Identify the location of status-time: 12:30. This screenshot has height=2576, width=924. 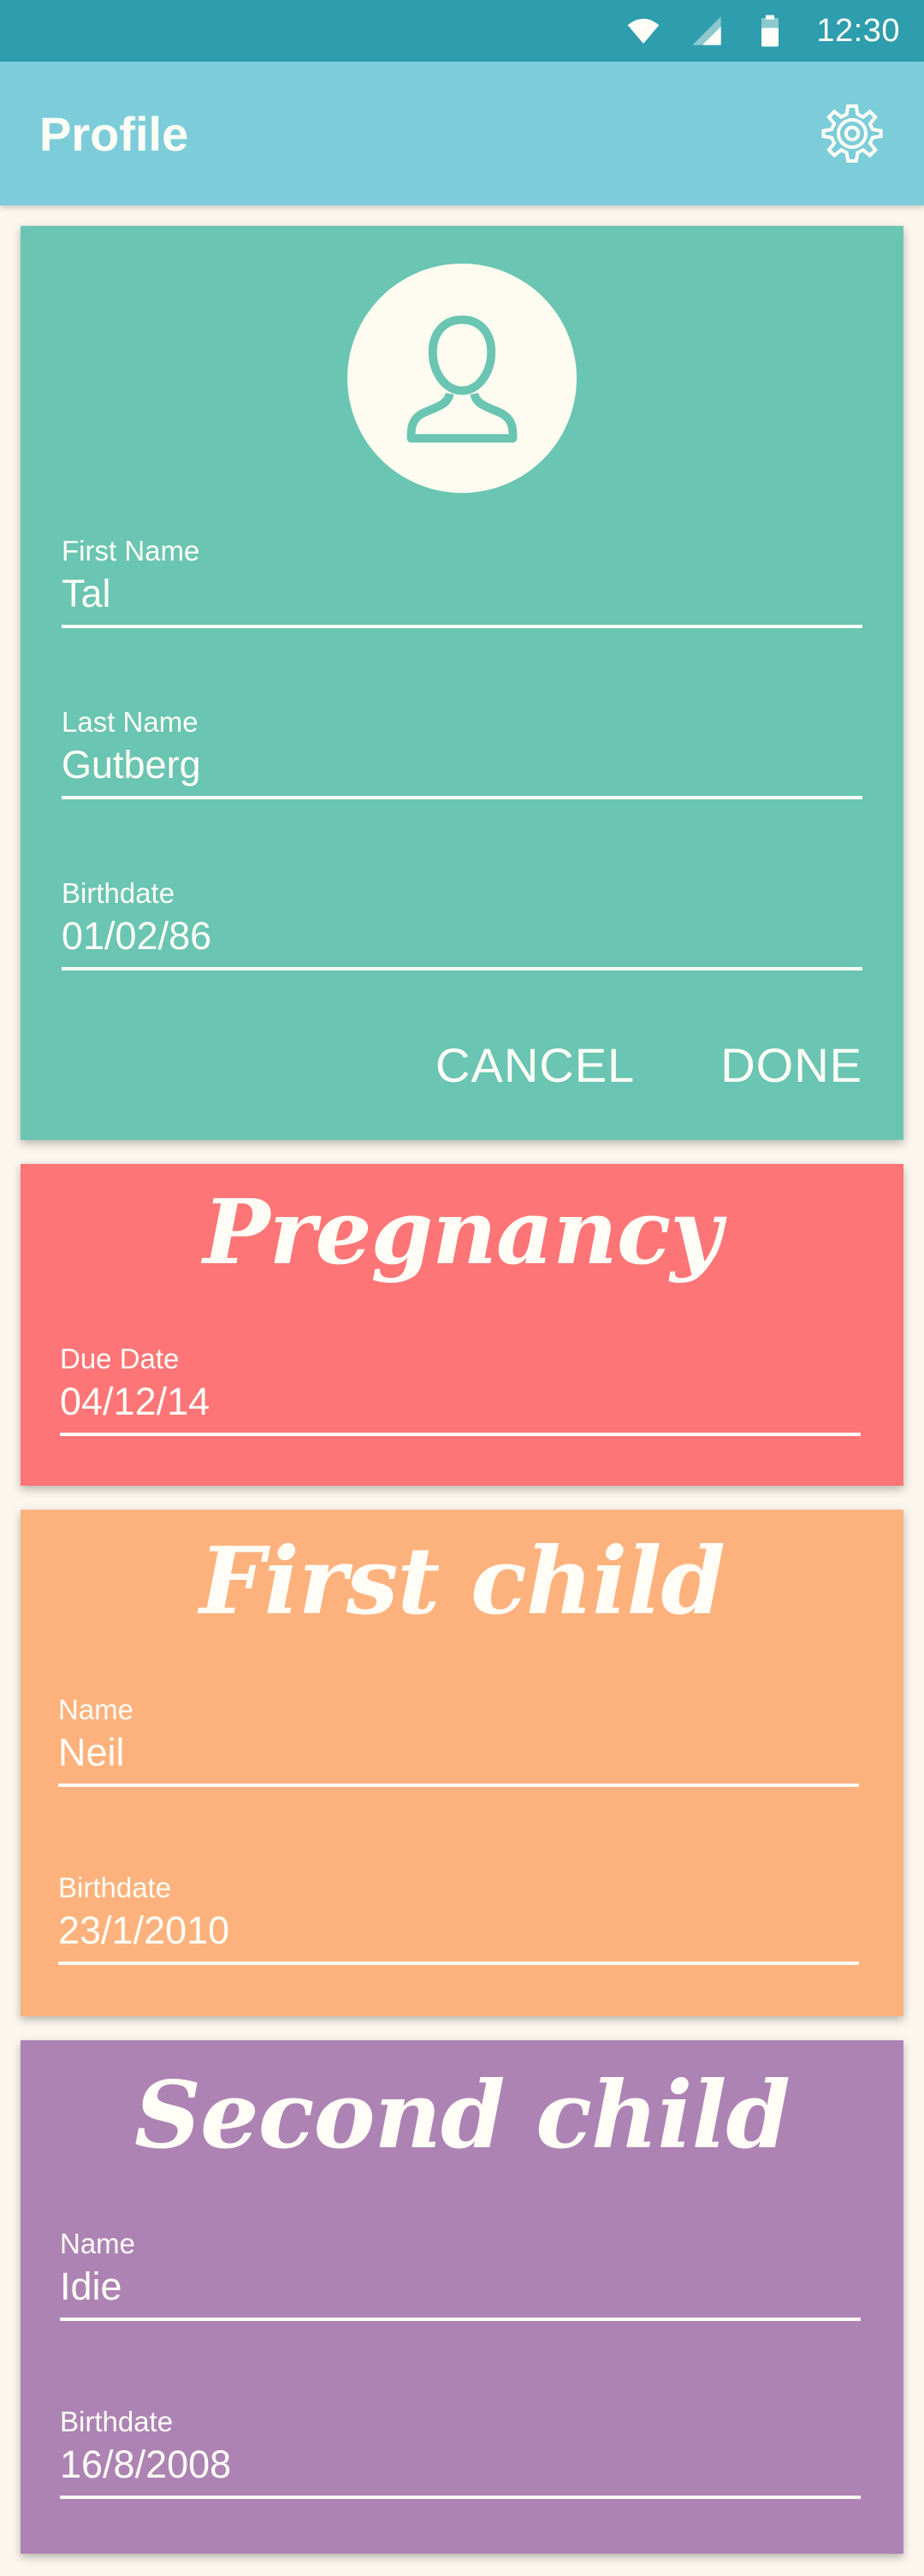
(858, 30).